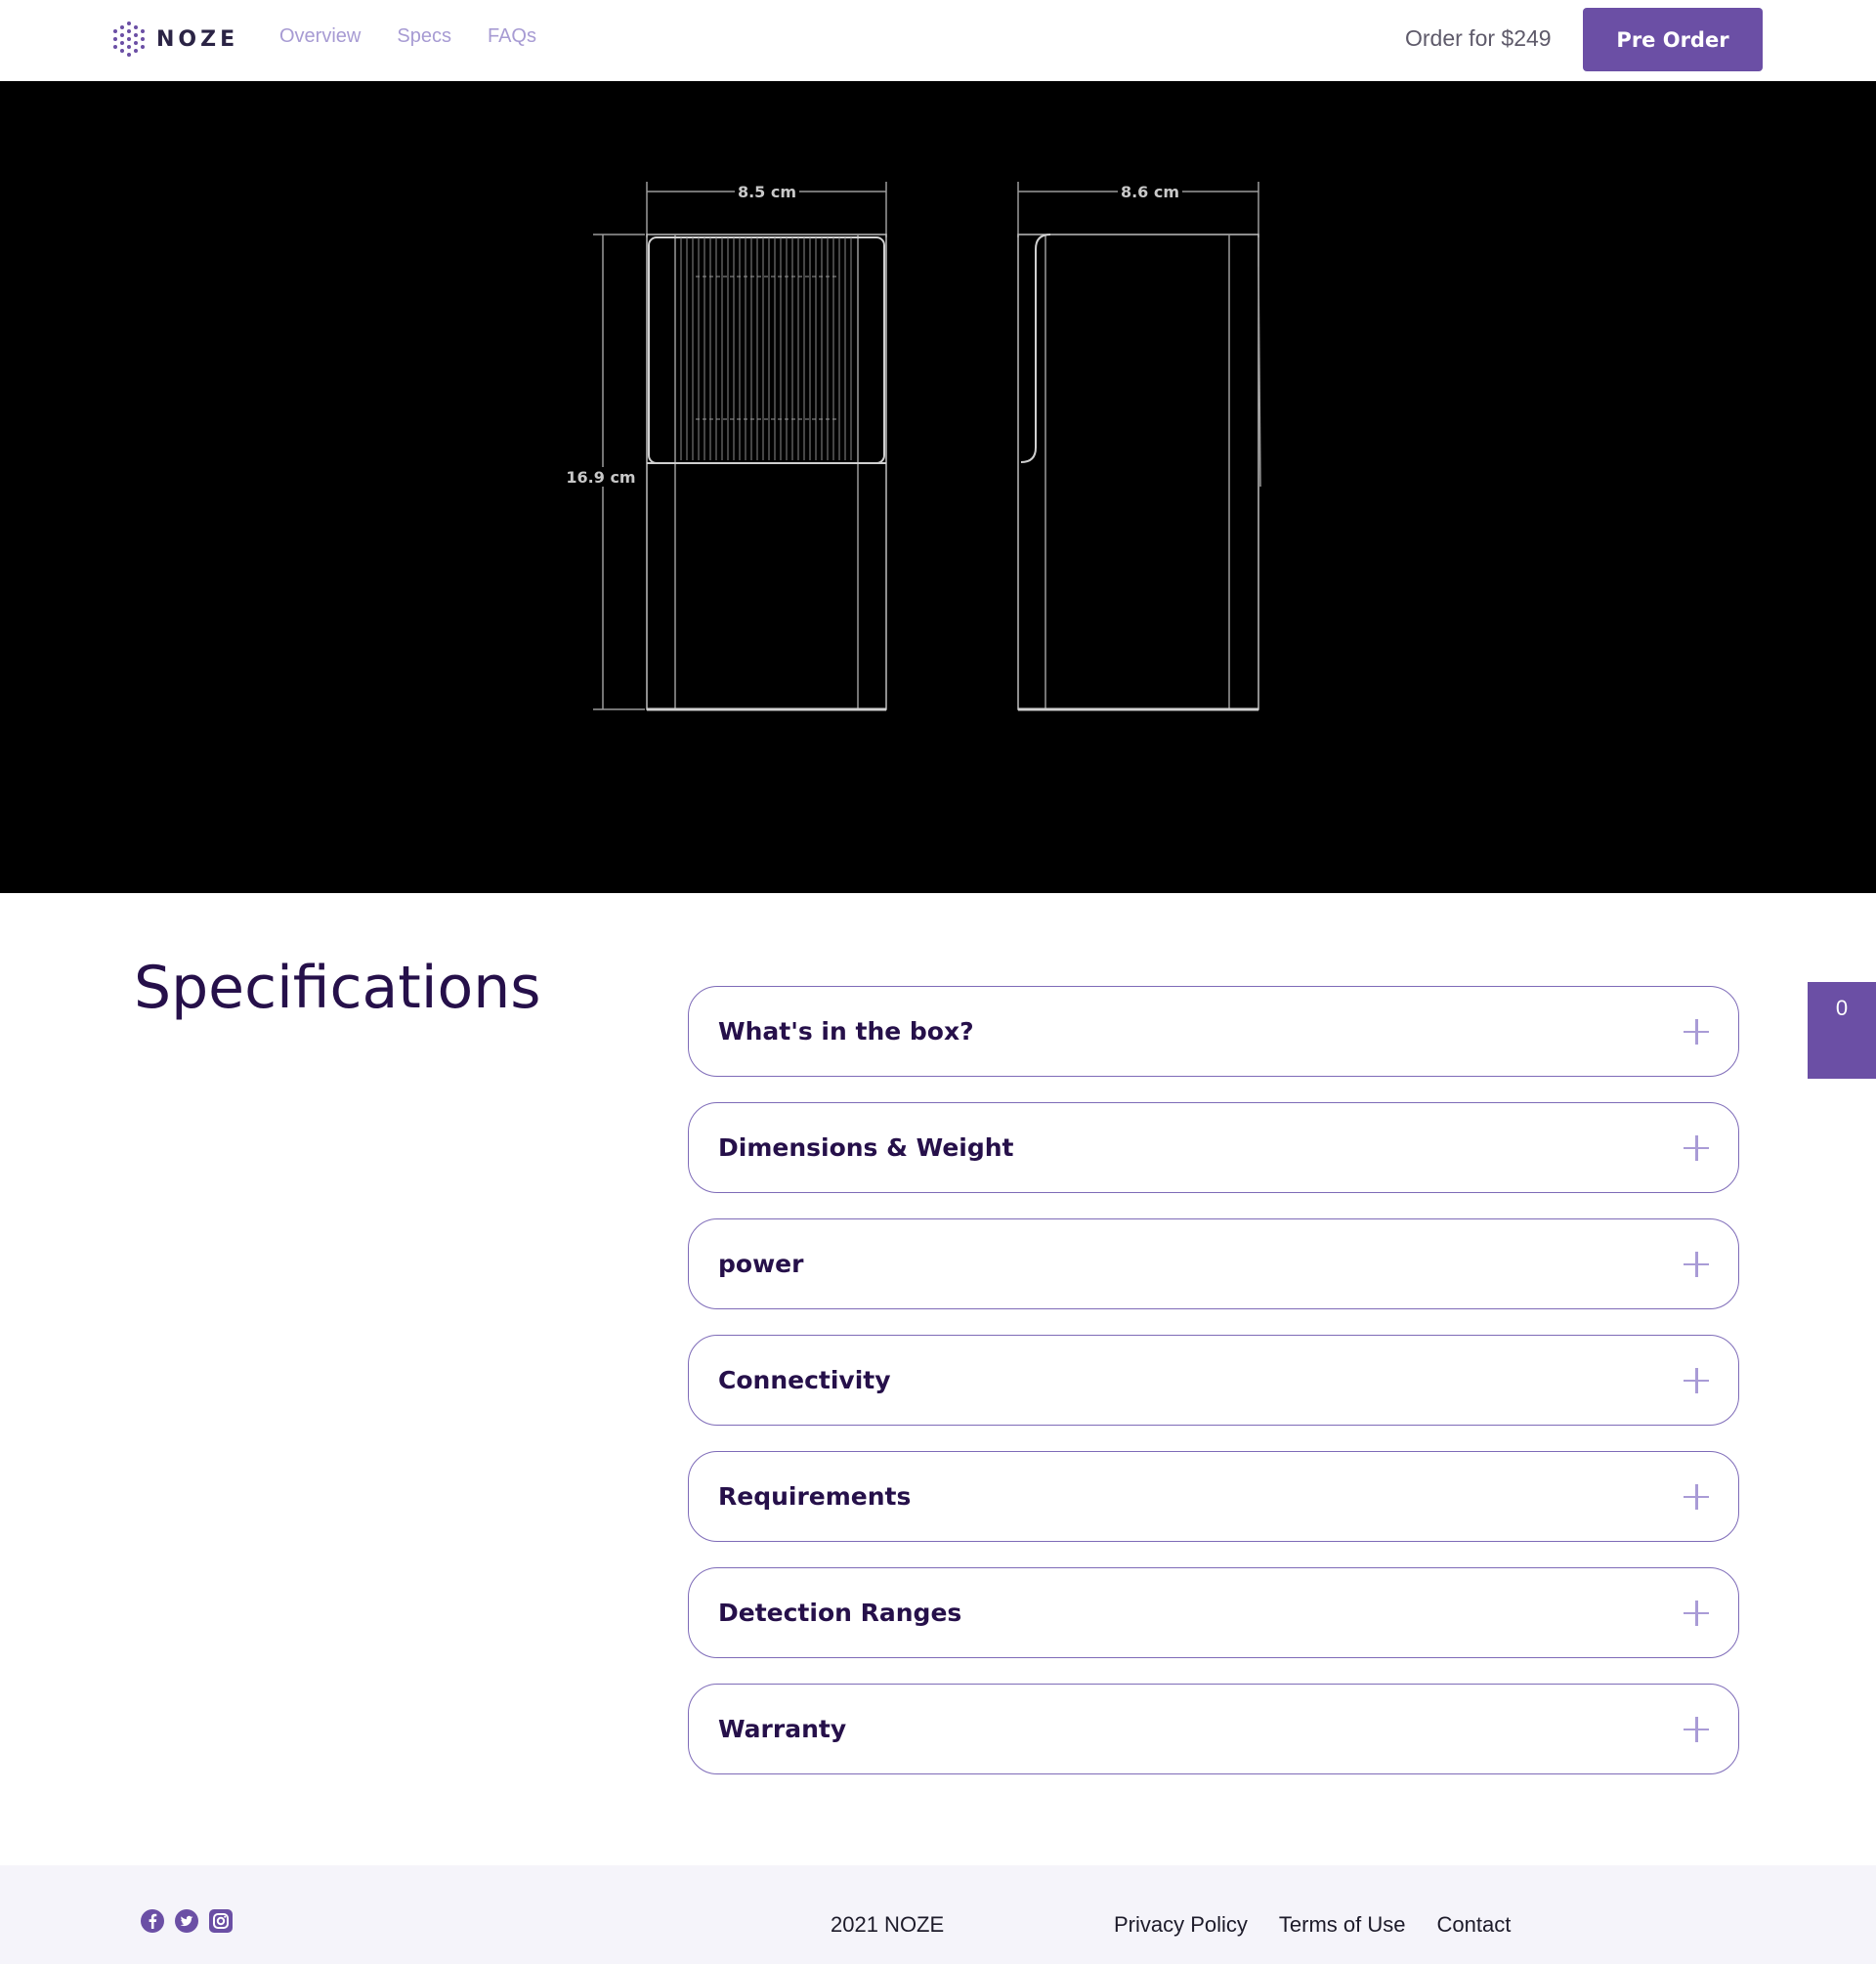  Describe the element at coordinates (1139, 446) in the screenshot. I see `side-view` at that location.